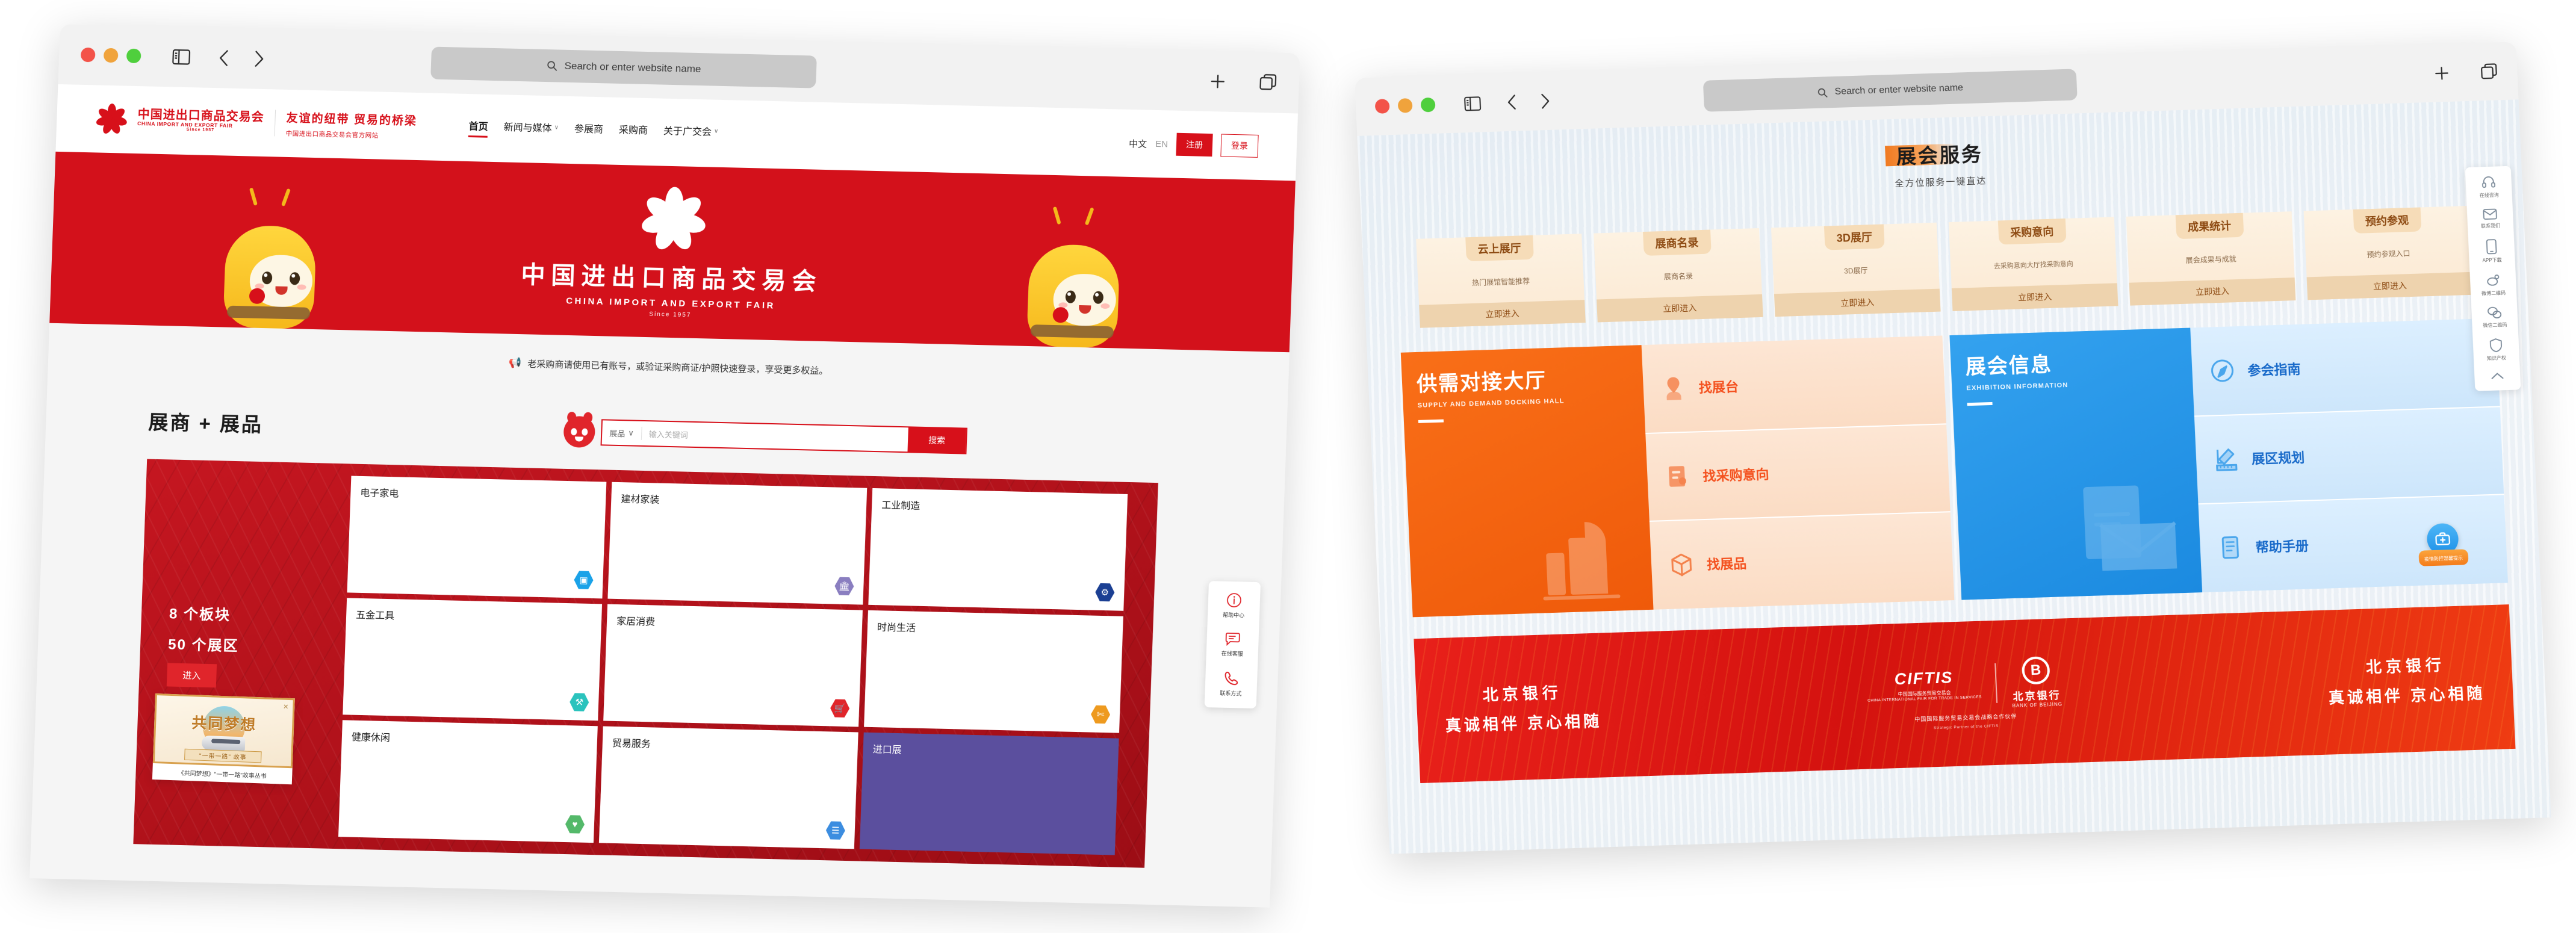  I want to click on category-card-health-leisure: 健康休闲 ♥, so click(468, 781).